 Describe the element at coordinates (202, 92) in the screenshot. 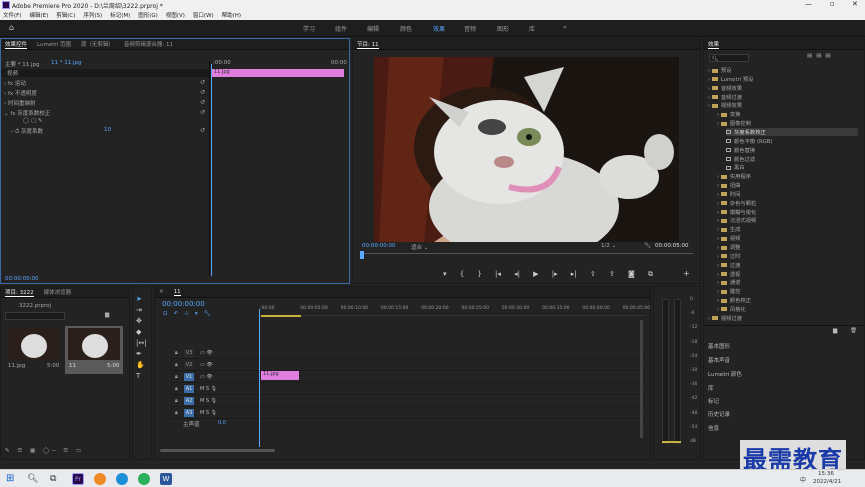

I see `reset-opacity-icon: ↺` at that location.